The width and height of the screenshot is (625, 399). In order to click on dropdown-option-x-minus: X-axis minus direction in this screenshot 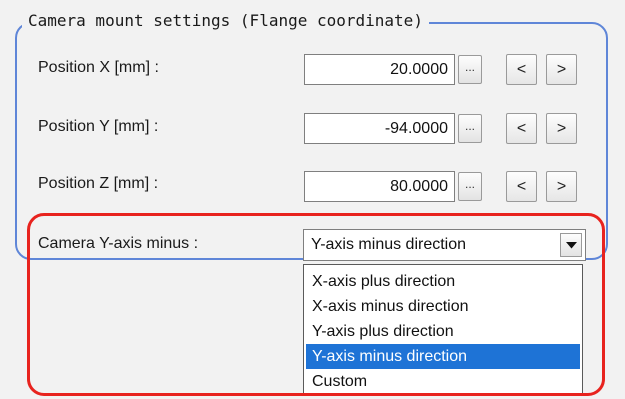, I will do `click(443, 306)`.